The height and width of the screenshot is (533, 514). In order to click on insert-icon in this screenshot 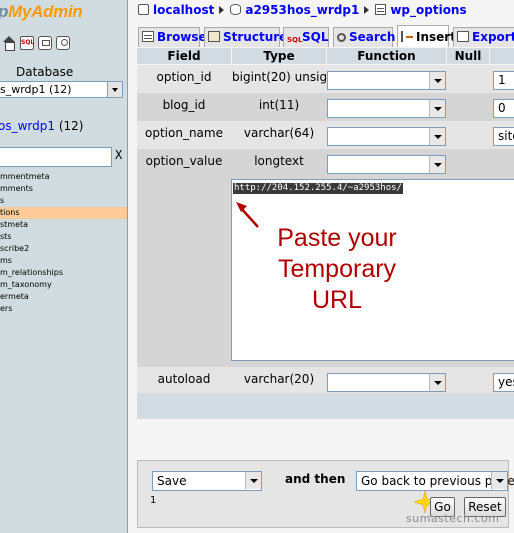, I will do `click(407, 36)`.